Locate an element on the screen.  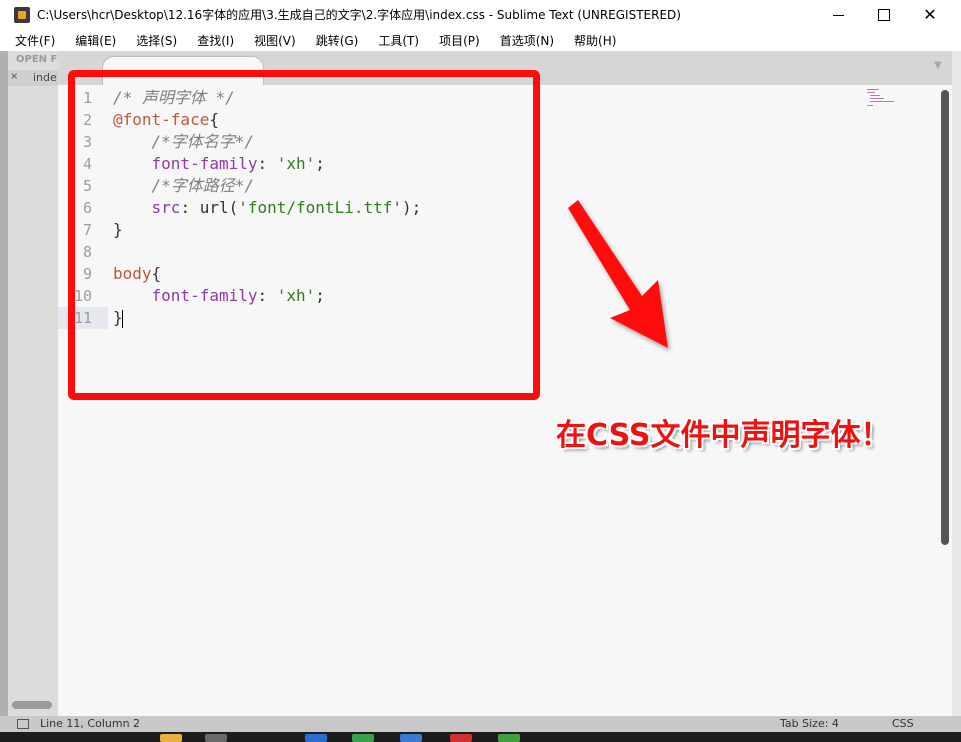
close-button: ✕ is located at coordinates (930, 15).